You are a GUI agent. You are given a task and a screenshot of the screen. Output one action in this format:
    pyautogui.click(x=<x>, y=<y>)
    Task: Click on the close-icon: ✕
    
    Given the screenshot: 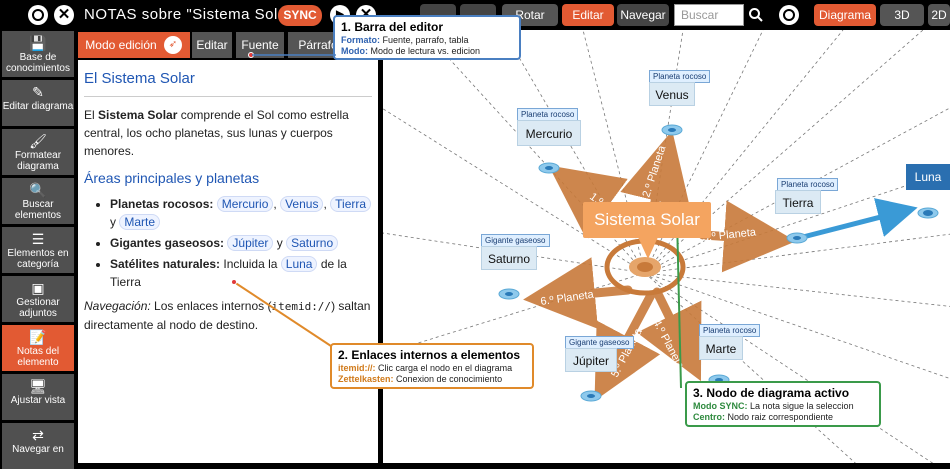 What is the action you would take?
    pyautogui.click(x=64, y=14)
    